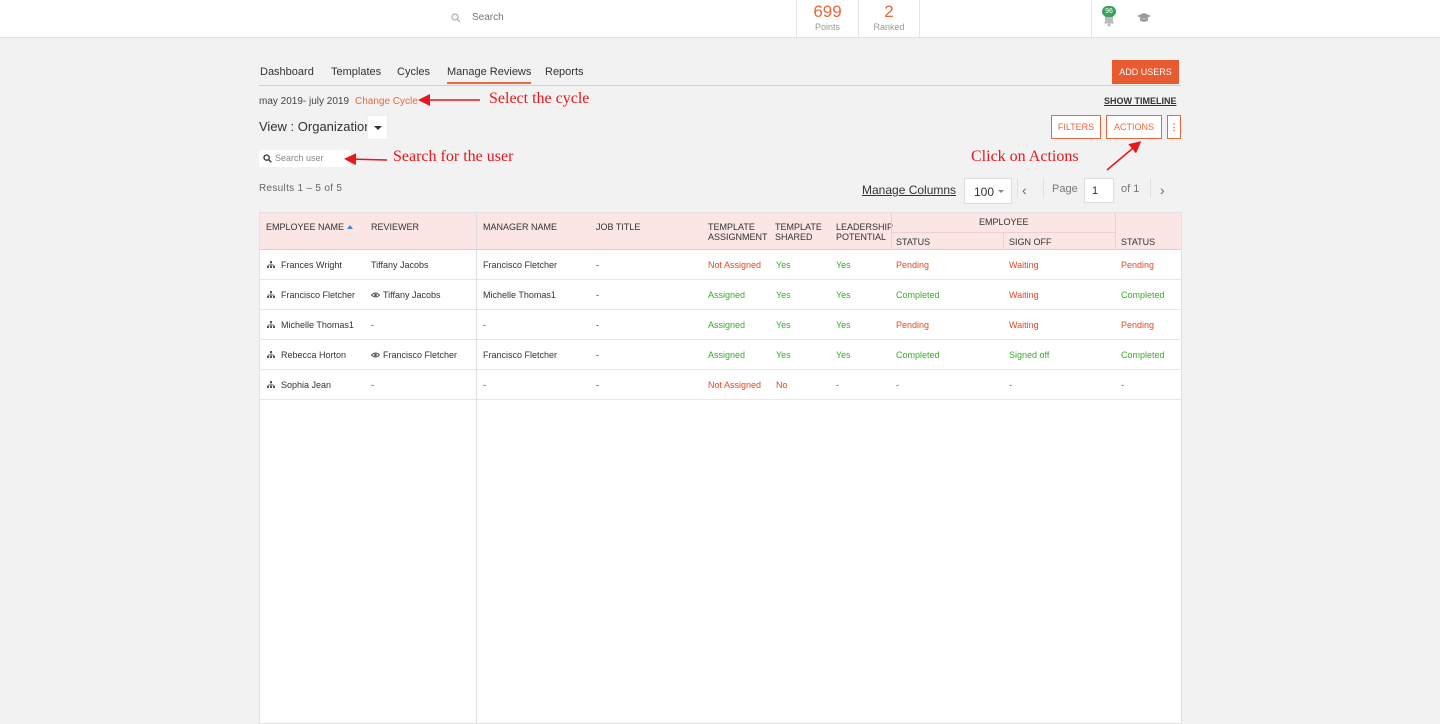 This screenshot has height=724, width=1440. Describe the element at coordinates (519, 295) in the screenshot. I see `manager-name-cell: Michelle Thomas1` at that location.